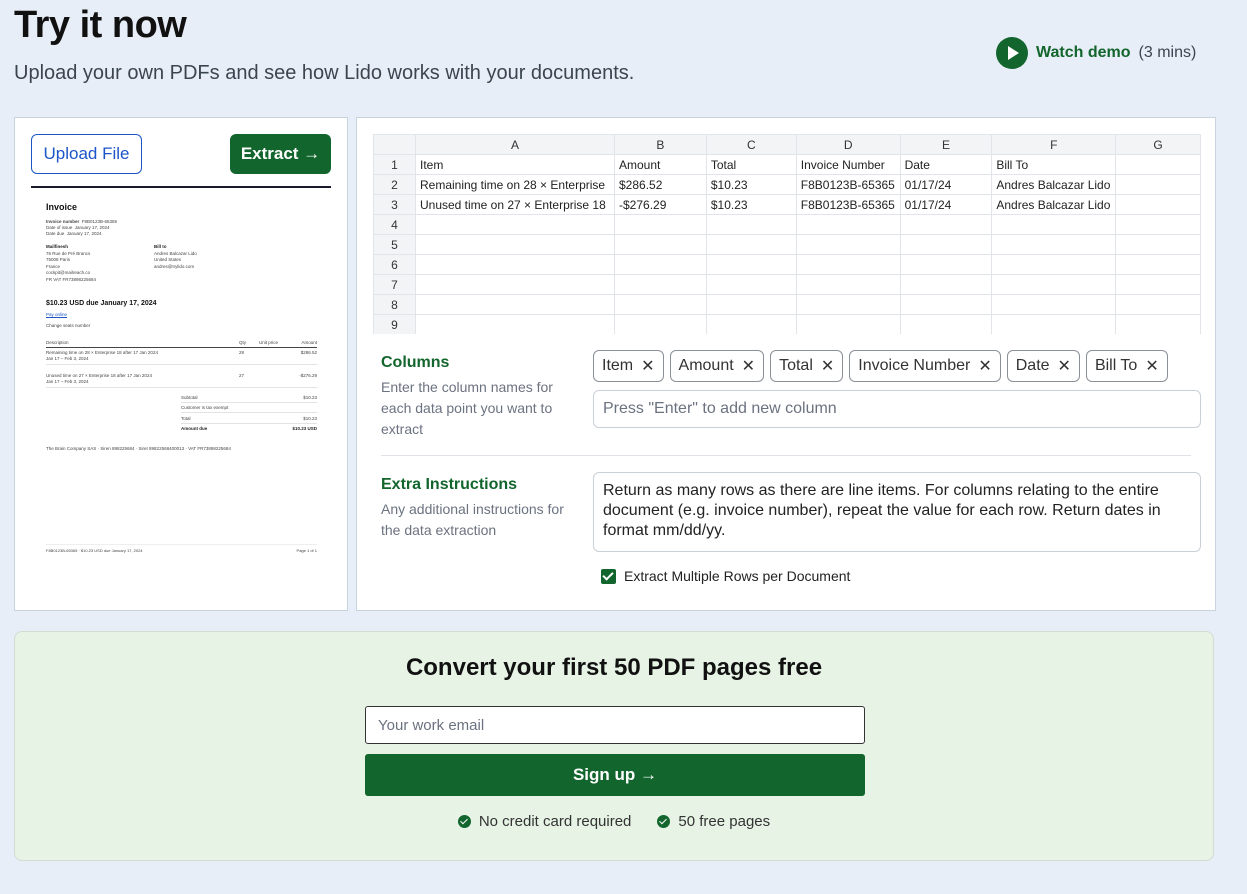 This screenshot has height=894, width=1247. Describe the element at coordinates (1096, 53) in the screenshot. I see `watch-demo-link: Watch demo (3 mins)` at that location.